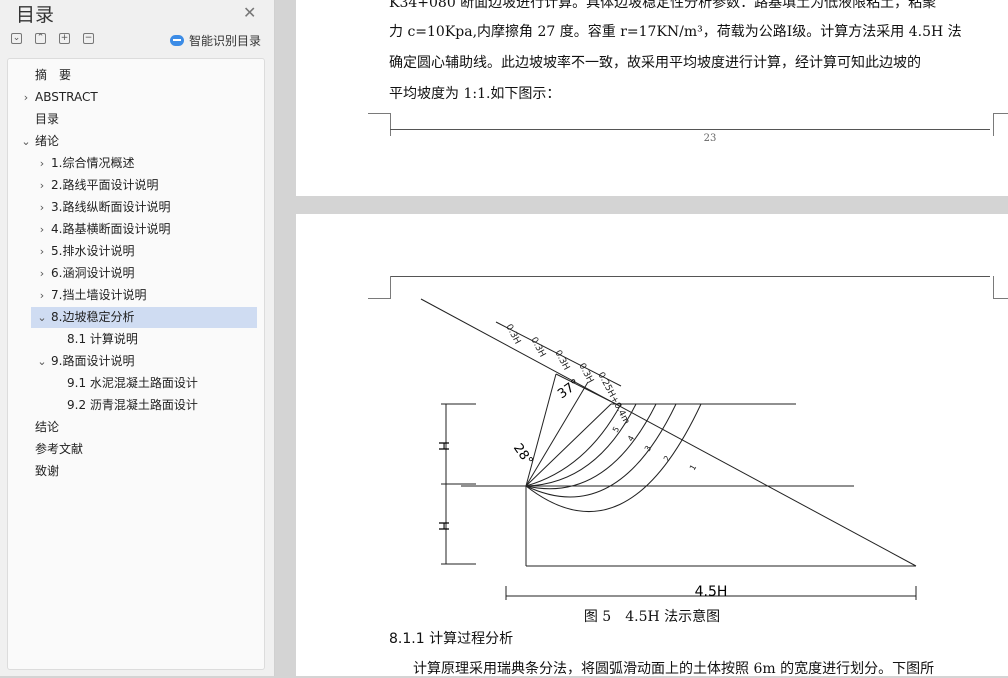 The height and width of the screenshot is (678, 1008). I want to click on toc-item-label: 9.1 水泥混凝土路面设计, so click(132, 383).